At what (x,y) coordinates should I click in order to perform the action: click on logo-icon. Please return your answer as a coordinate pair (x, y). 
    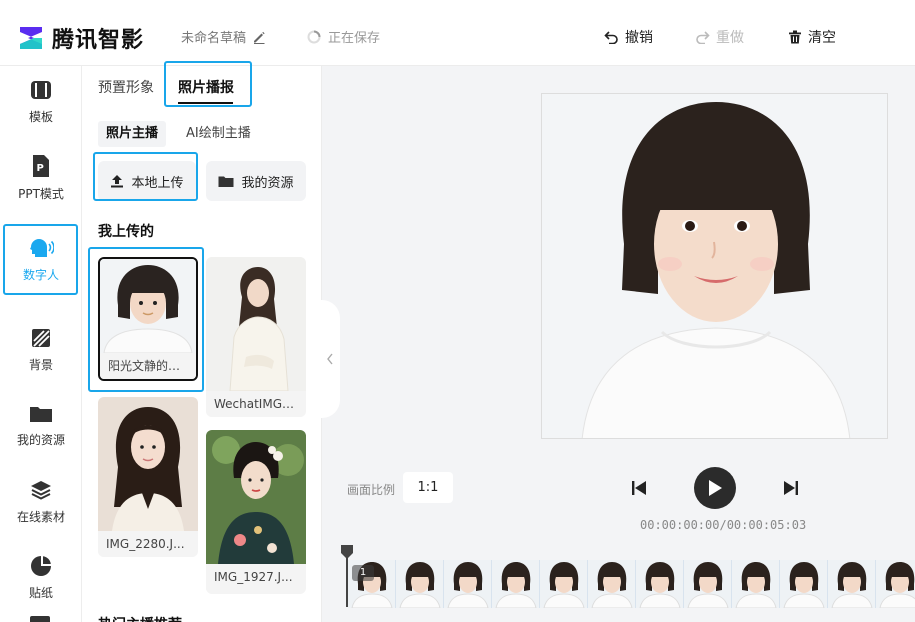
    Looking at the image, I should click on (31, 38).